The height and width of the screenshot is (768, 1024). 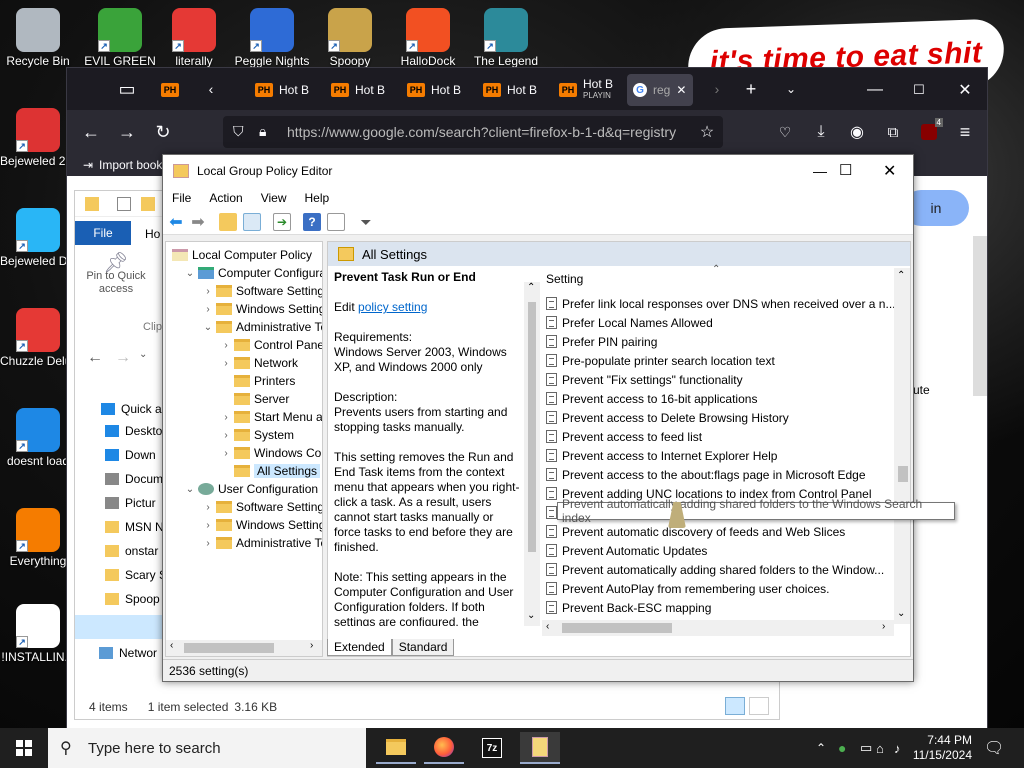 What do you see at coordinates (181, 198) in the screenshot?
I see `menu-file: File` at bounding box center [181, 198].